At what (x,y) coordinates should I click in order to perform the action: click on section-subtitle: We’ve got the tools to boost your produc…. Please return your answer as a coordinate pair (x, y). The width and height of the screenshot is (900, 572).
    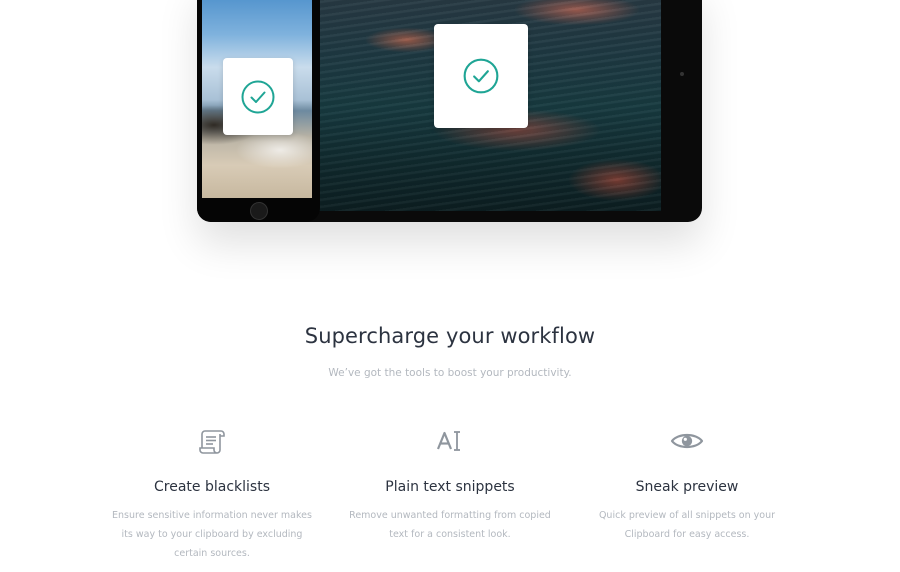
    Looking at the image, I should click on (450, 373).